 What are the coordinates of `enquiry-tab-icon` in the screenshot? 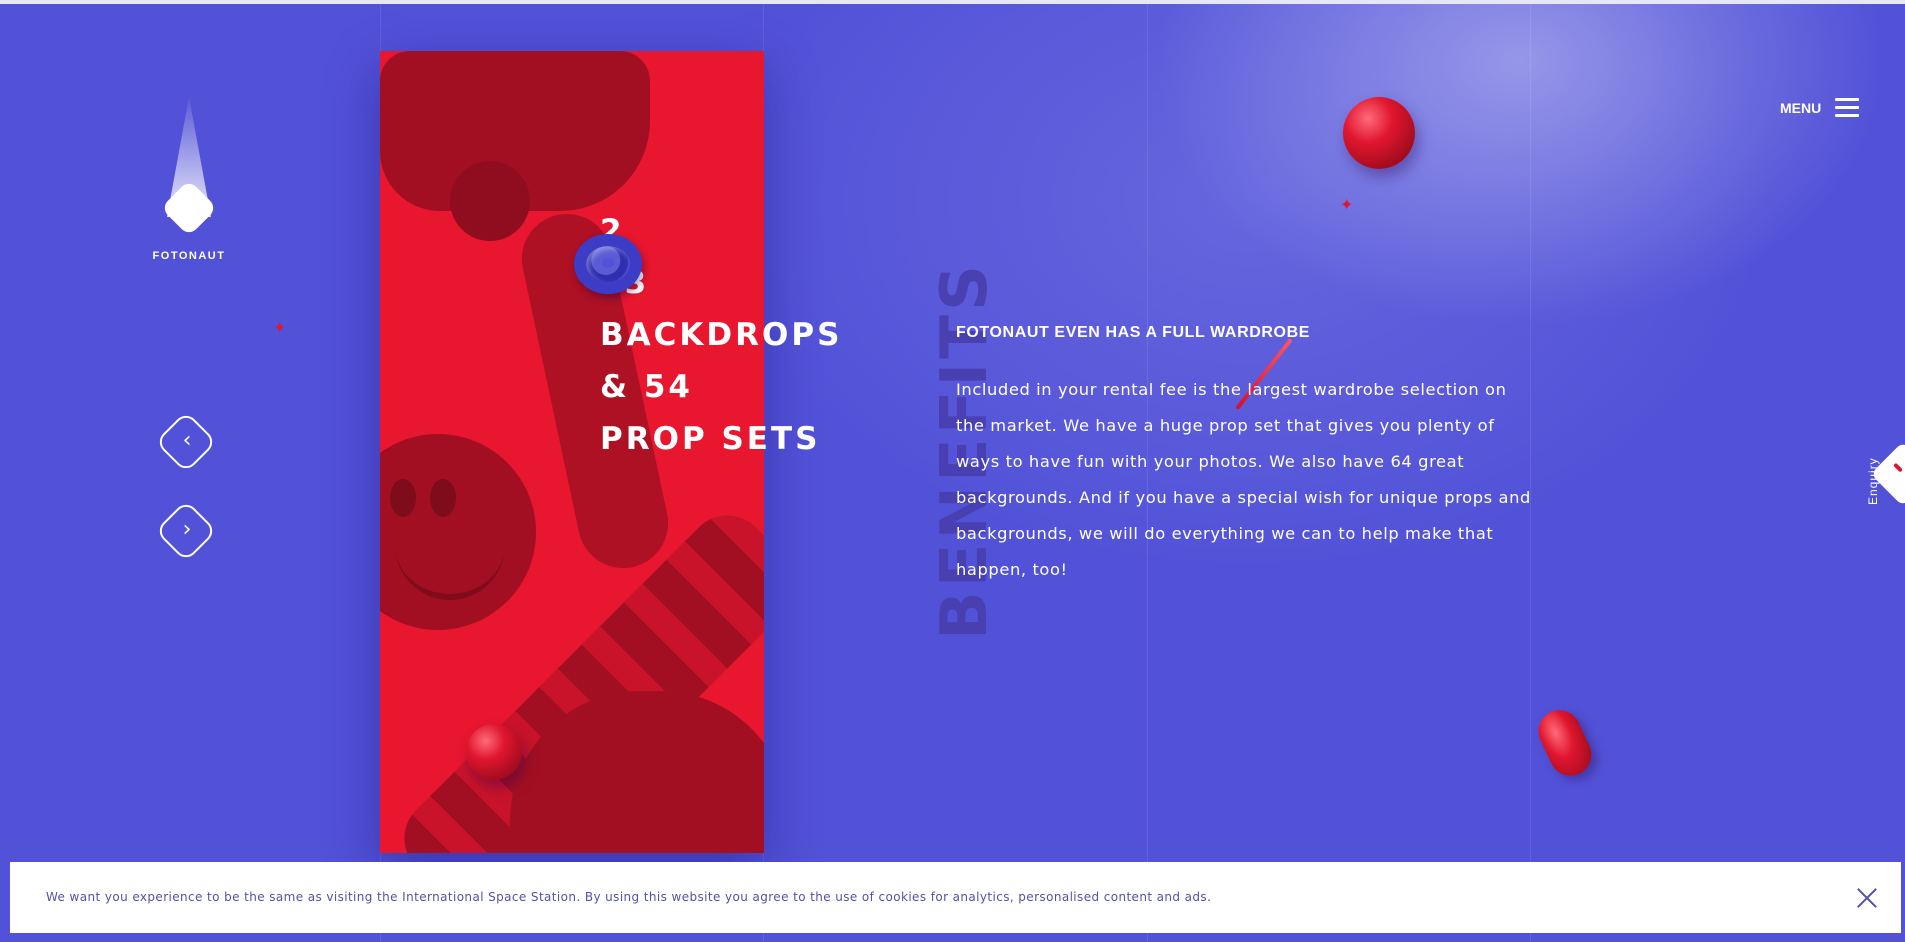 It's located at (1898, 467).